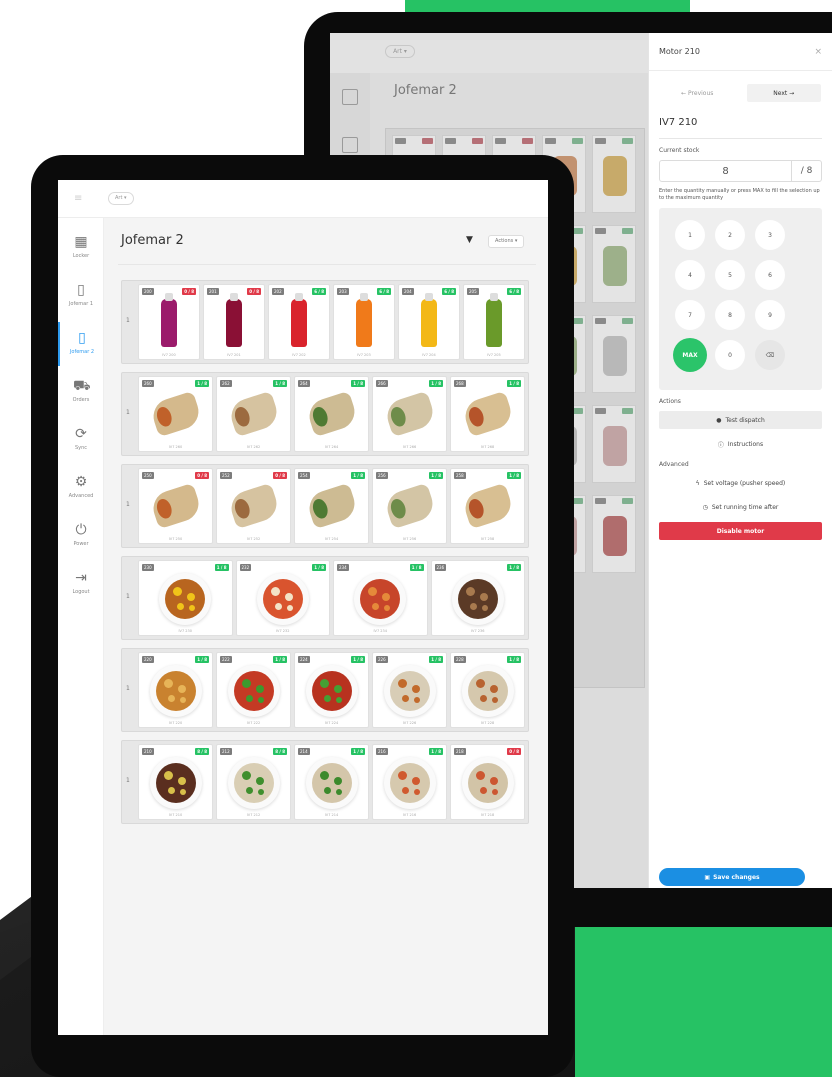 This screenshot has height=1077, width=832. I want to click on motor-slot: 226 1 / 8 IV7 226, so click(409, 690).